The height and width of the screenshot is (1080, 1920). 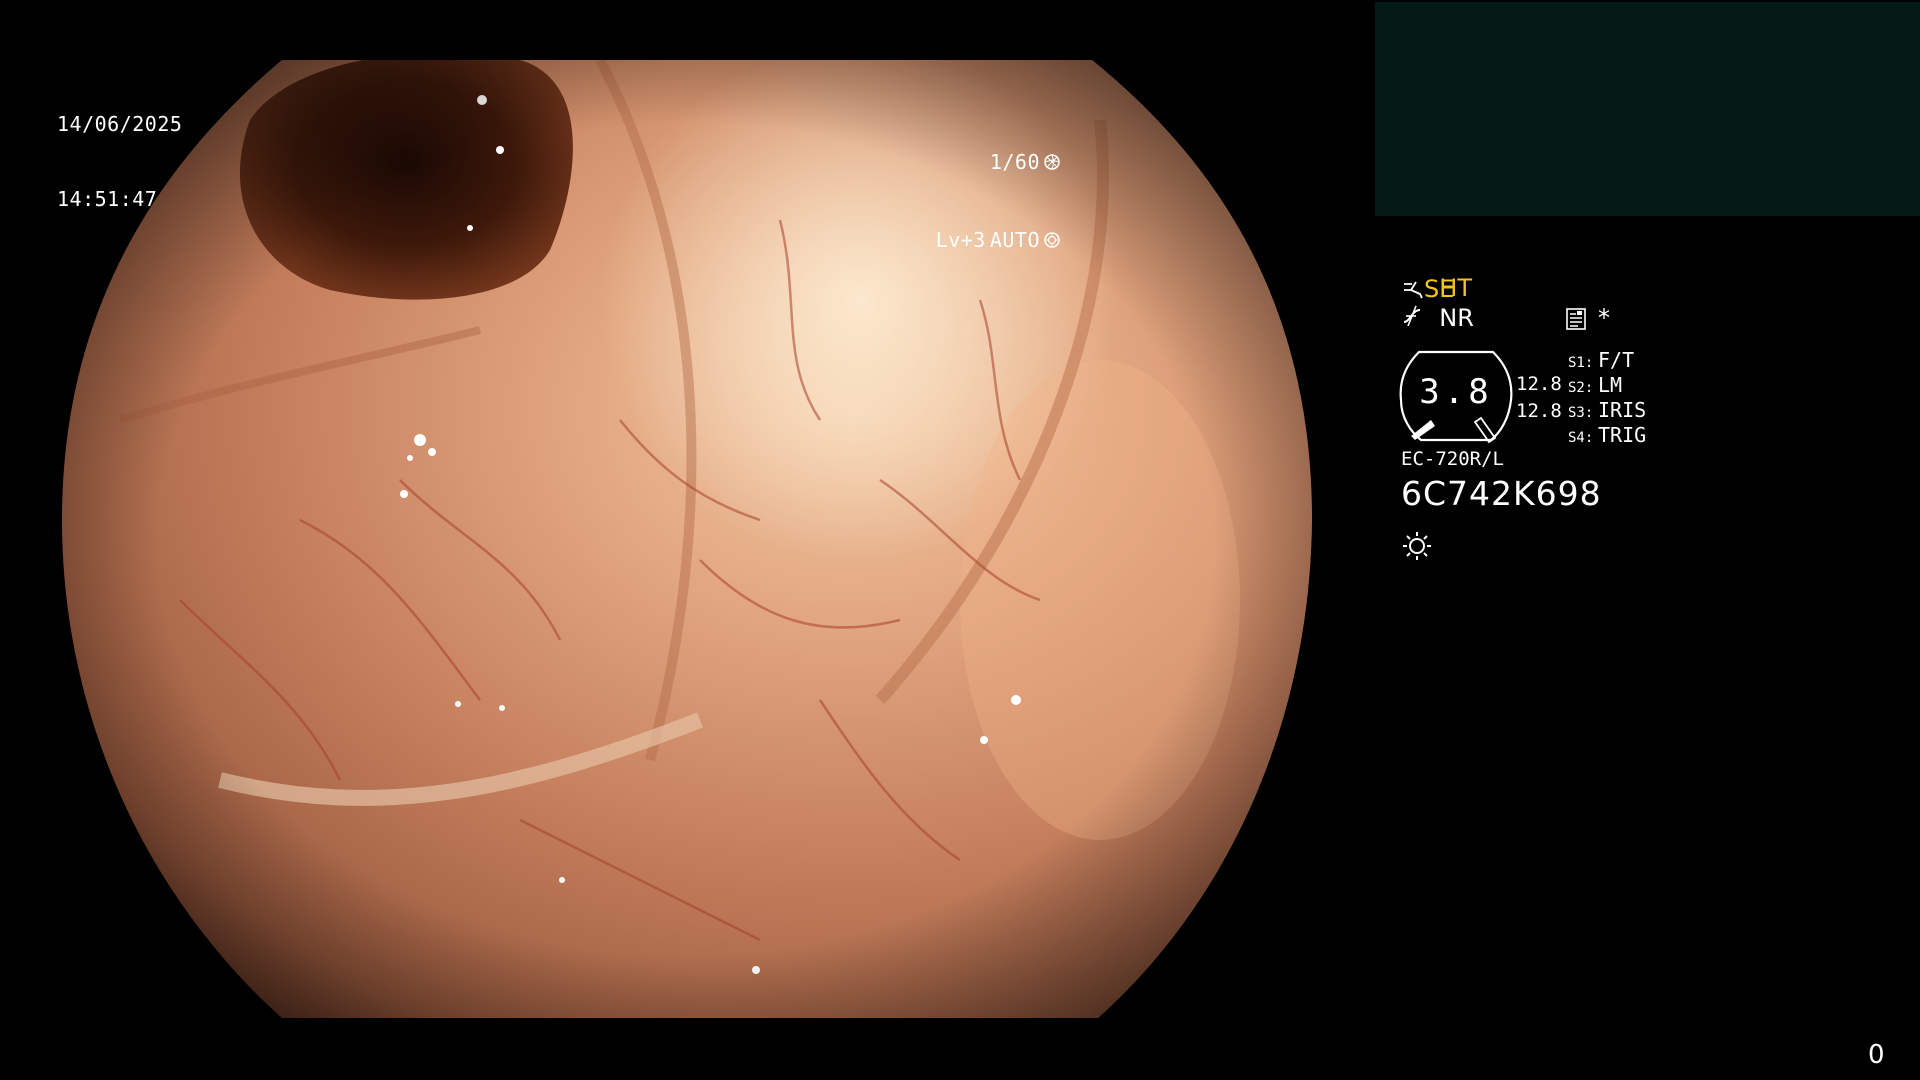 What do you see at coordinates (1647, 109) in the screenshot?
I see `thumbnail-area` at bounding box center [1647, 109].